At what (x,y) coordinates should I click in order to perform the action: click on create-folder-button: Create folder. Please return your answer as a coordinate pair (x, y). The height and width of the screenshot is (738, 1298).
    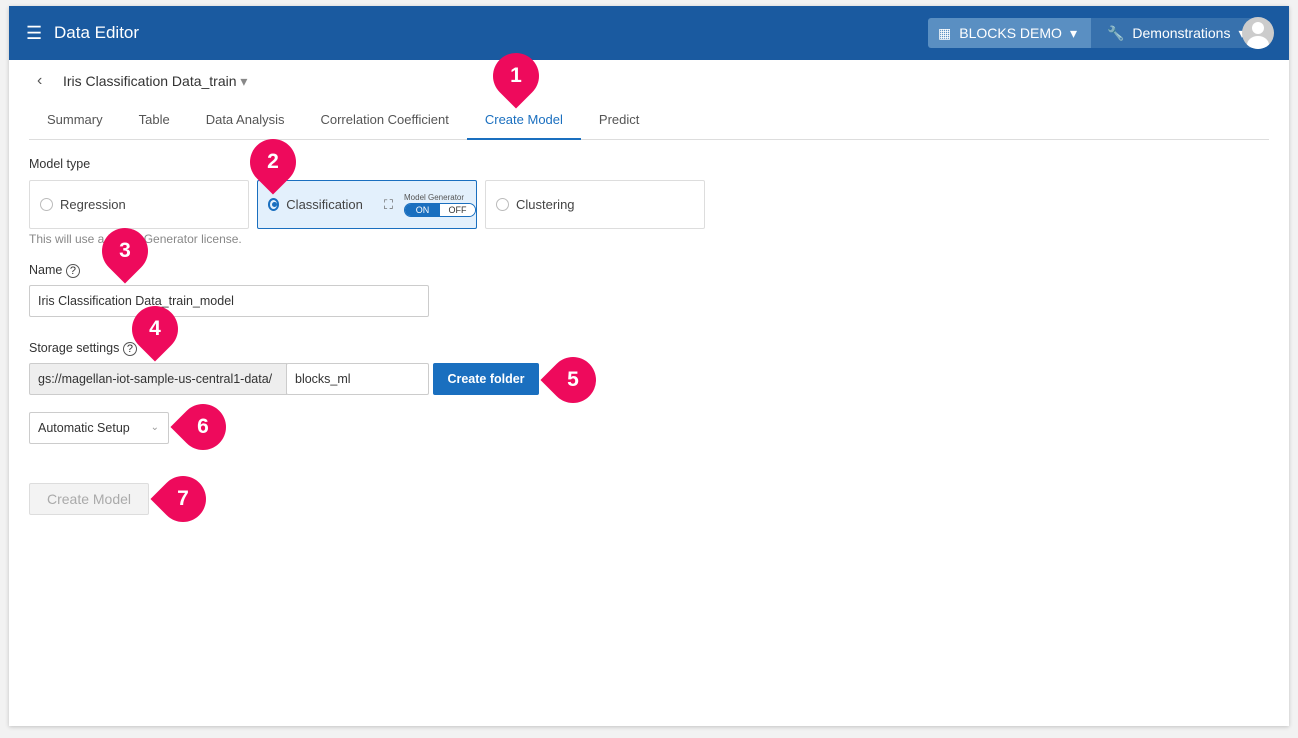
    Looking at the image, I should click on (486, 379).